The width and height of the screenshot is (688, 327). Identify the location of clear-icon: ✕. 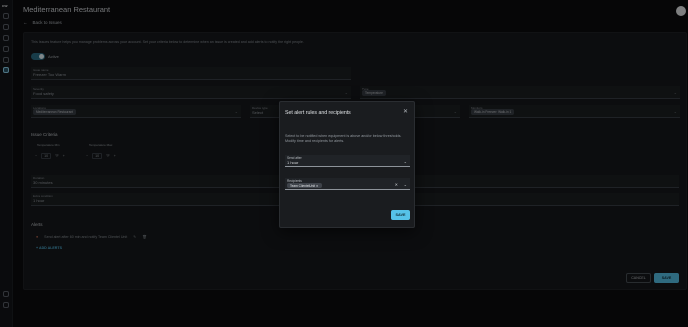
(396, 184).